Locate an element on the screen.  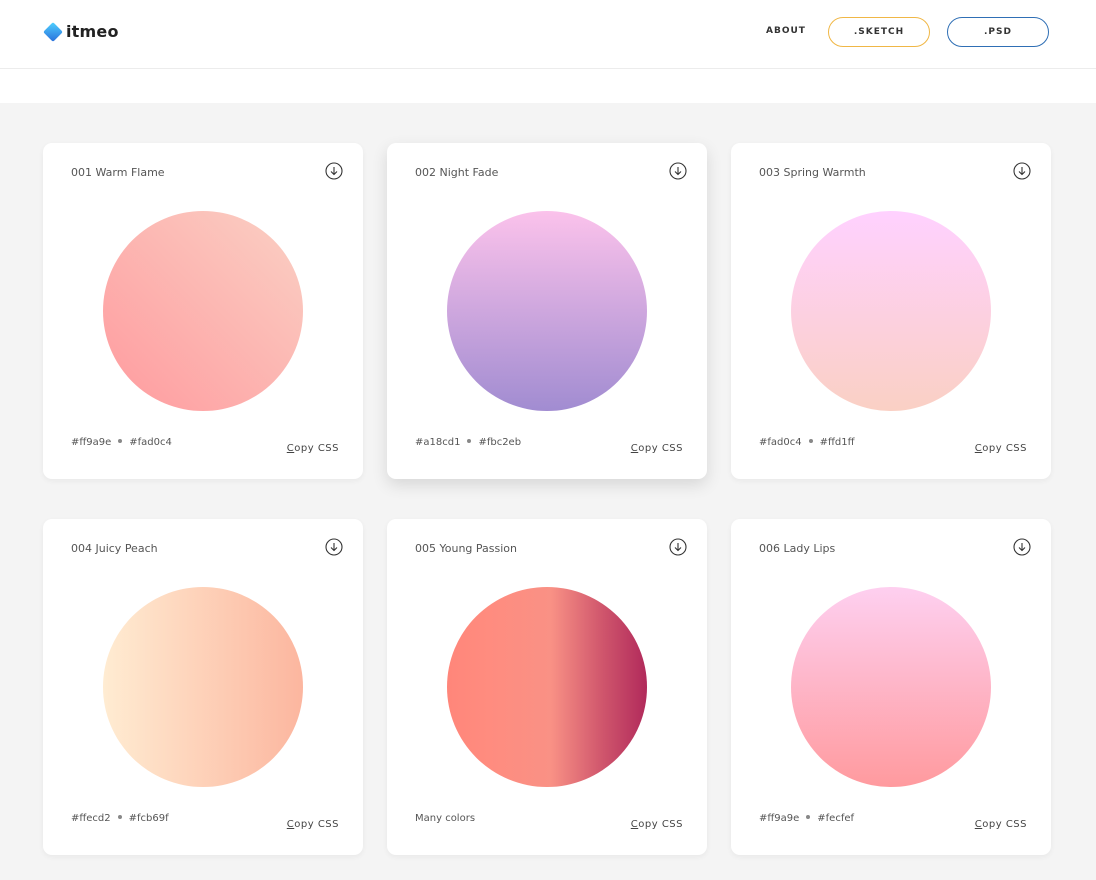
gradient-card: 006 Lady Lips #ff9a9e #fecfef Copy CSS is located at coordinates (891, 687).